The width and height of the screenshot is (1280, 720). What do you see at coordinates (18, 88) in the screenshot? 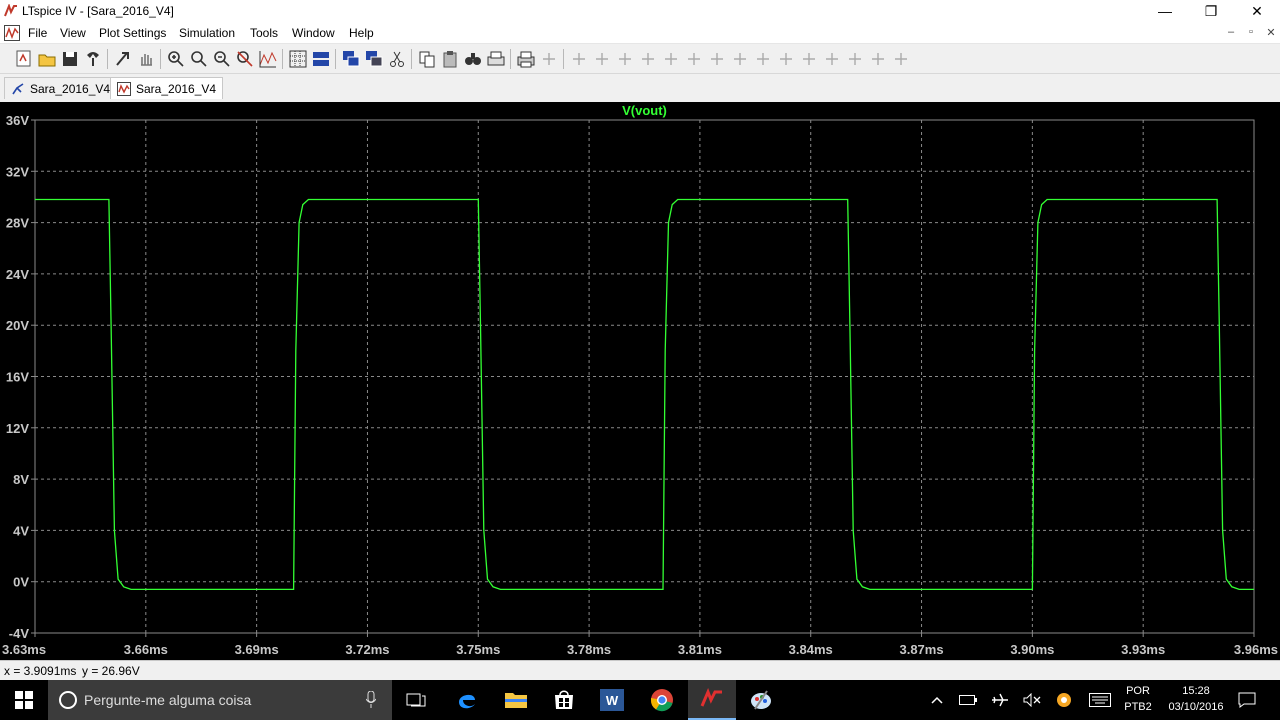
I see `schematic-icon` at bounding box center [18, 88].